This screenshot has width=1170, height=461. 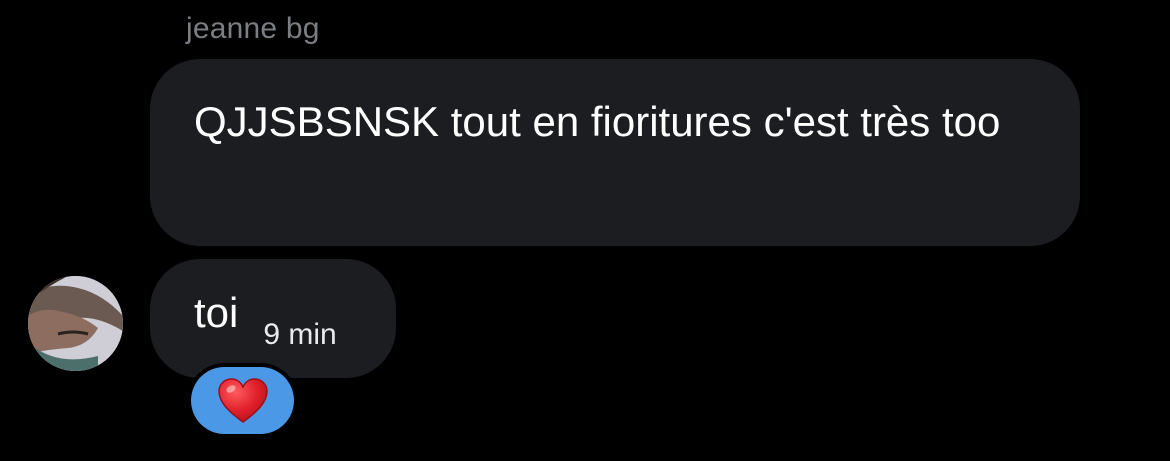 I want to click on heart-emoji-icon, so click(x=242, y=400).